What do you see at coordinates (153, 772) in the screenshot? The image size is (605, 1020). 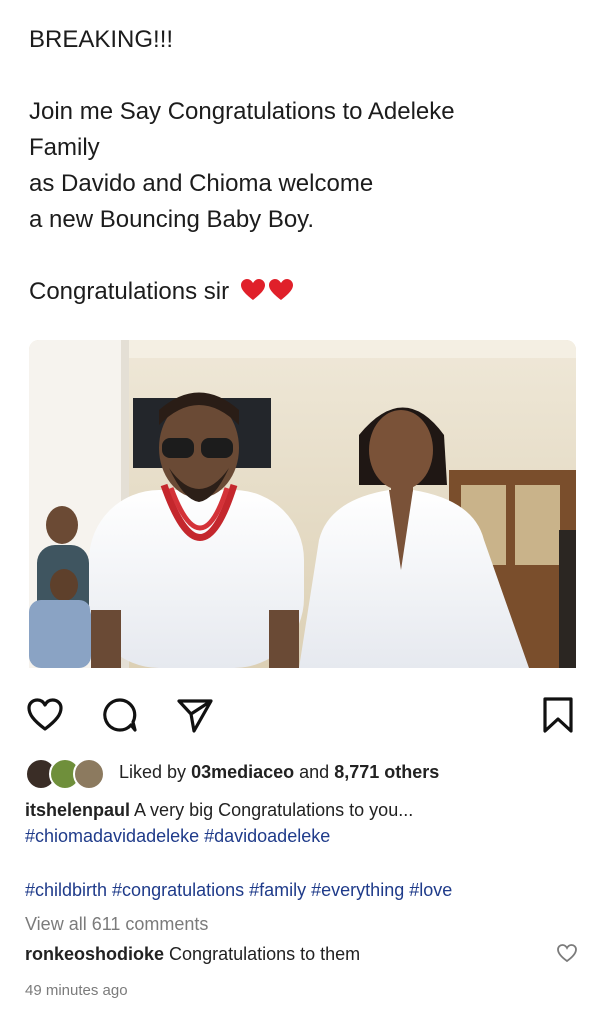 I see `liked-by-prefix: Liked by` at bounding box center [153, 772].